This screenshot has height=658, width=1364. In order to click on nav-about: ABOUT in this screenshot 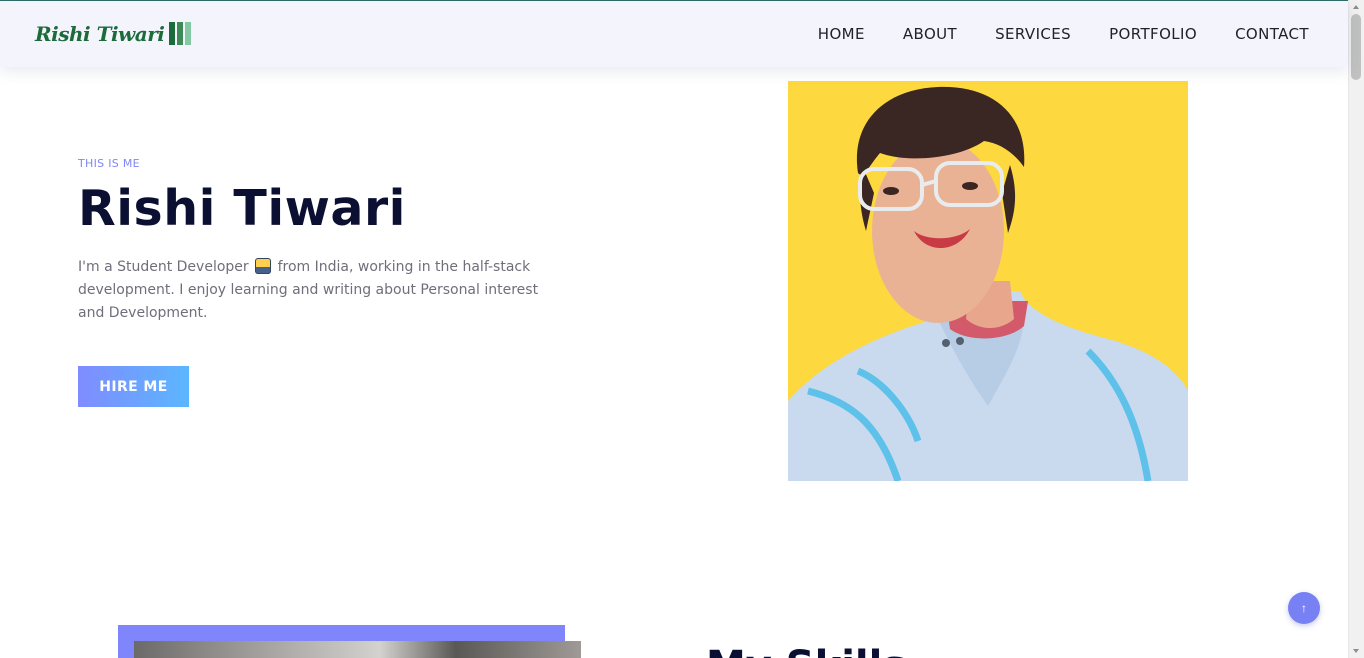, I will do `click(930, 34)`.